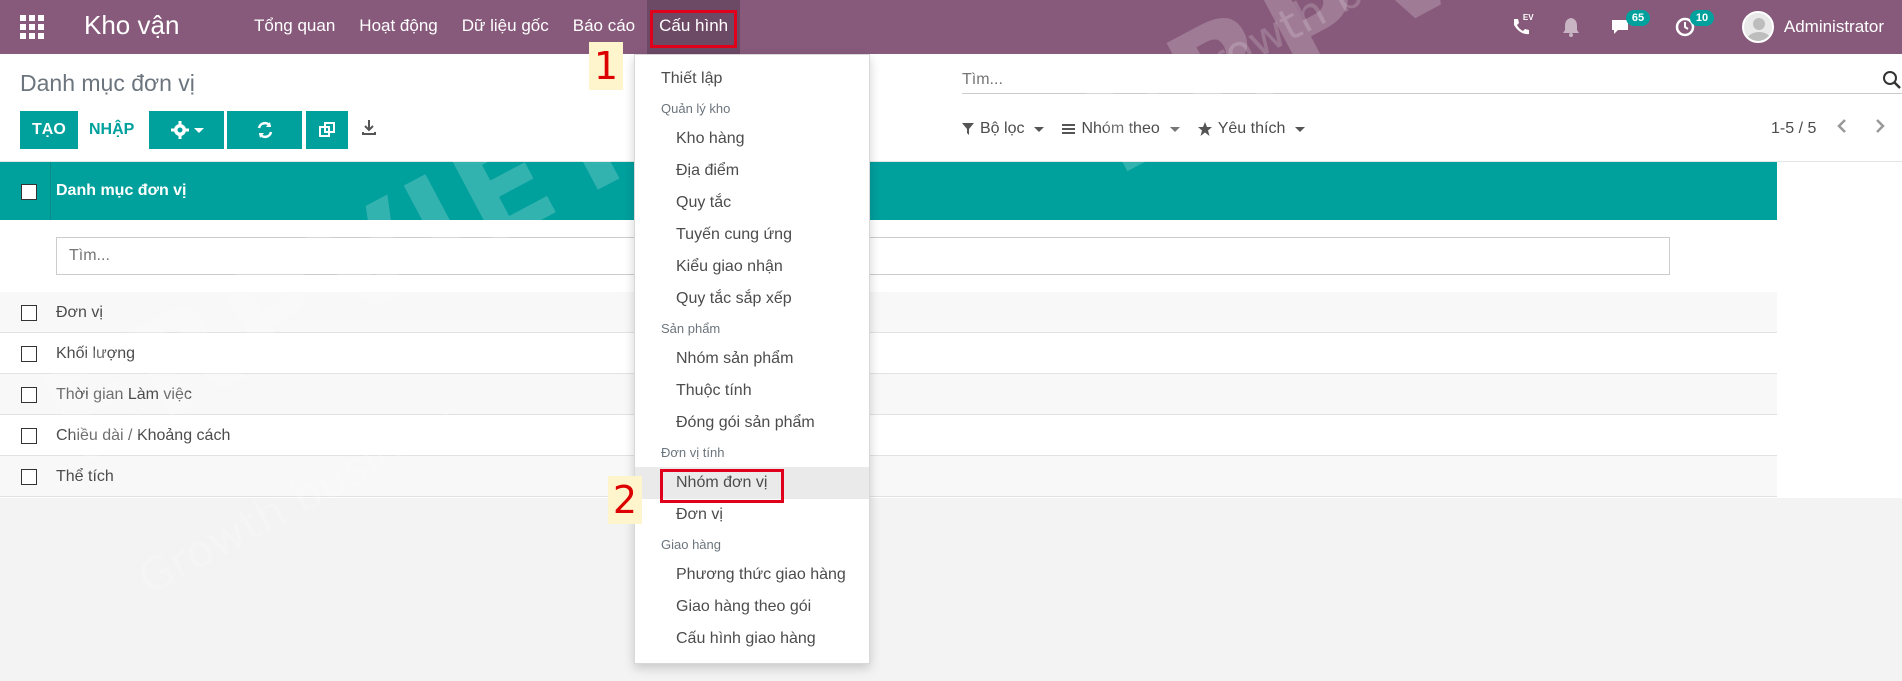 This screenshot has width=1902, height=681. Describe the element at coordinates (143, 435) in the screenshot. I see `row-name: Chiều dài / Khoảng cách` at that location.